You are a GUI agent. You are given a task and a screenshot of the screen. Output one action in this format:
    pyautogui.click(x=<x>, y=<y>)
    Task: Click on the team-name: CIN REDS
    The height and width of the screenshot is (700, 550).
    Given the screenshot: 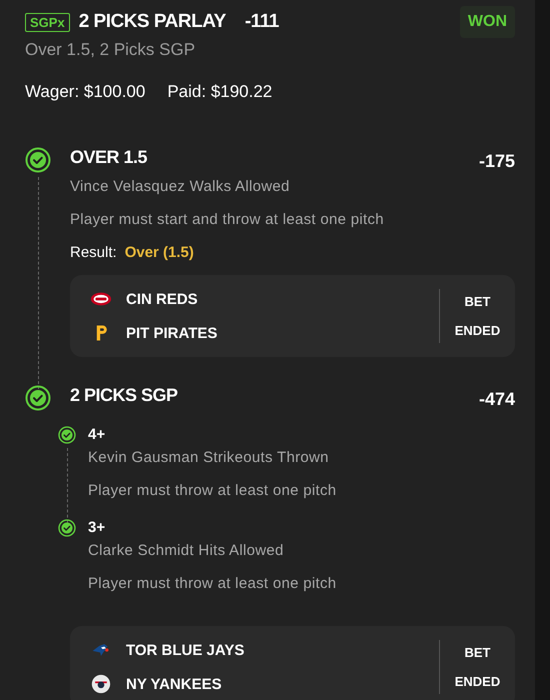 What is the action you would take?
    pyautogui.click(x=162, y=299)
    